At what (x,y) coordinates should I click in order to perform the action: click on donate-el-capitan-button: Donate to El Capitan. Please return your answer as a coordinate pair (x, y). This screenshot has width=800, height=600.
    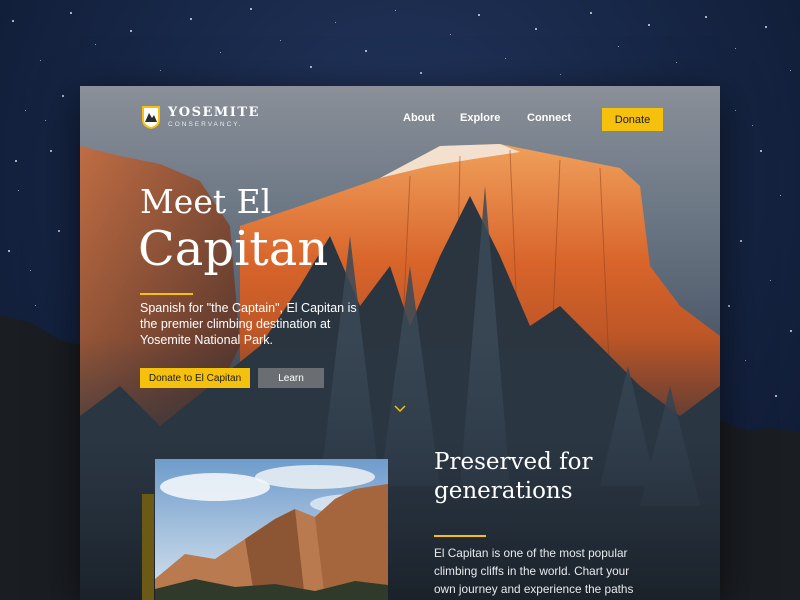
    Looking at the image, I should click on (195, 378).